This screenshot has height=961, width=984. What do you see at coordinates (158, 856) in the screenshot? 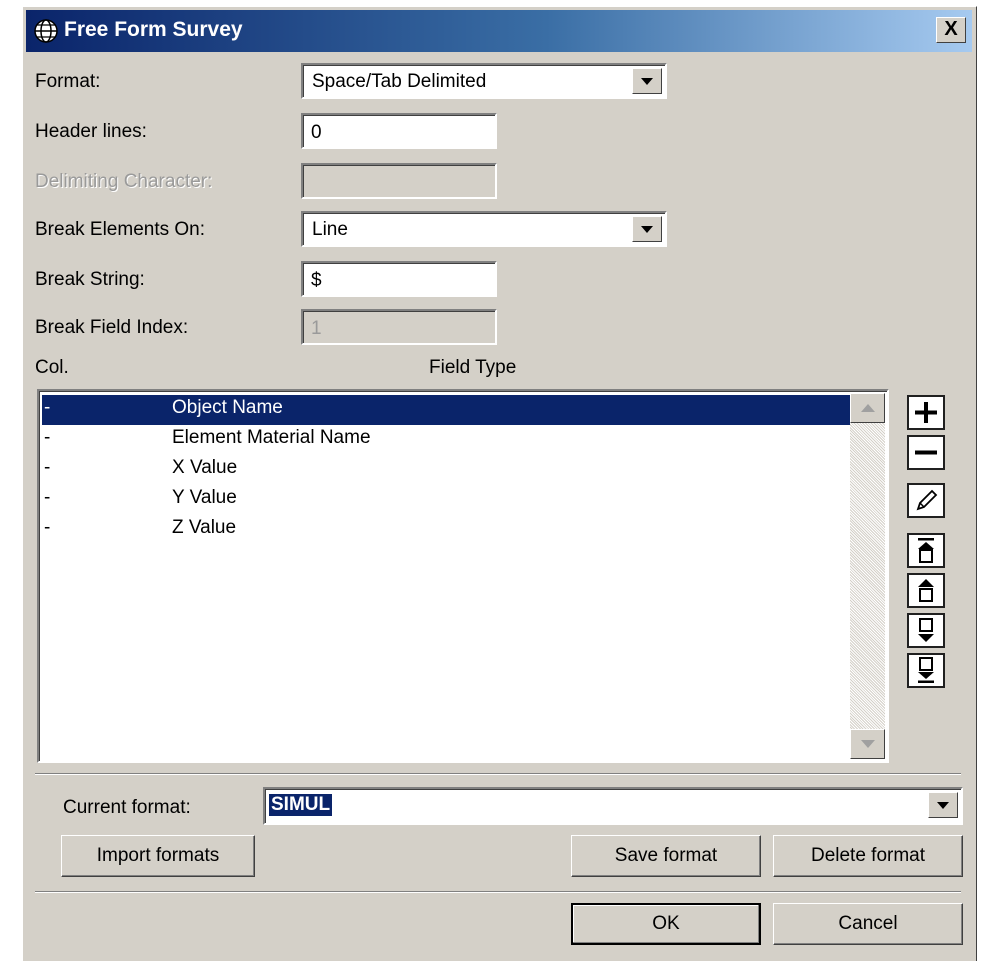
I see `import-formats-button: Import formats` at bounding box center [158, 856].